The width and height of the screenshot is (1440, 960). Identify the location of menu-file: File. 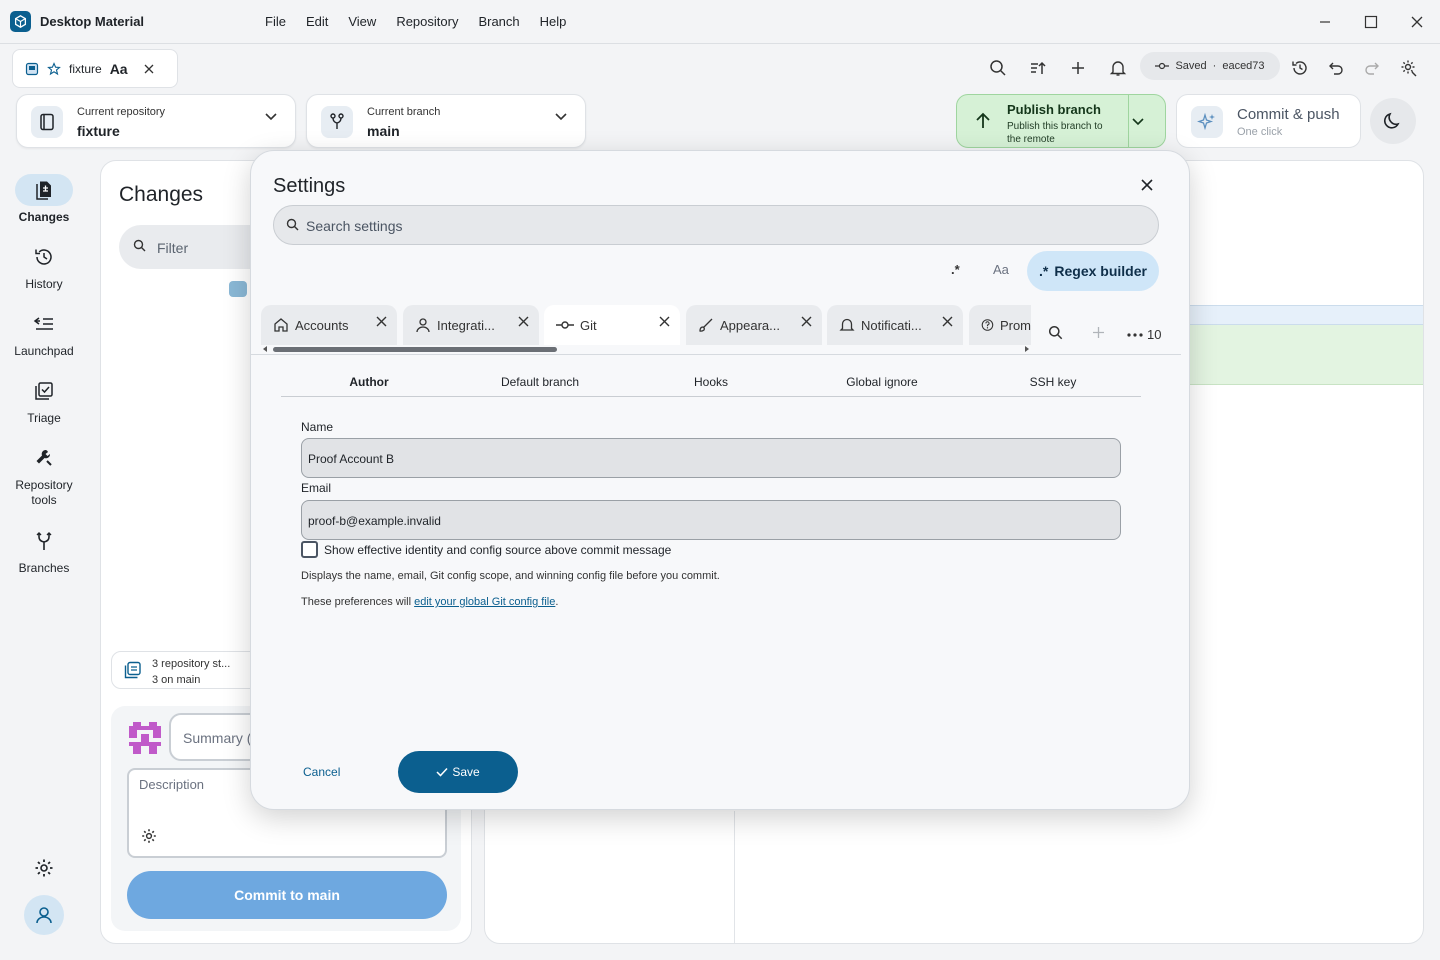
(275, 21).